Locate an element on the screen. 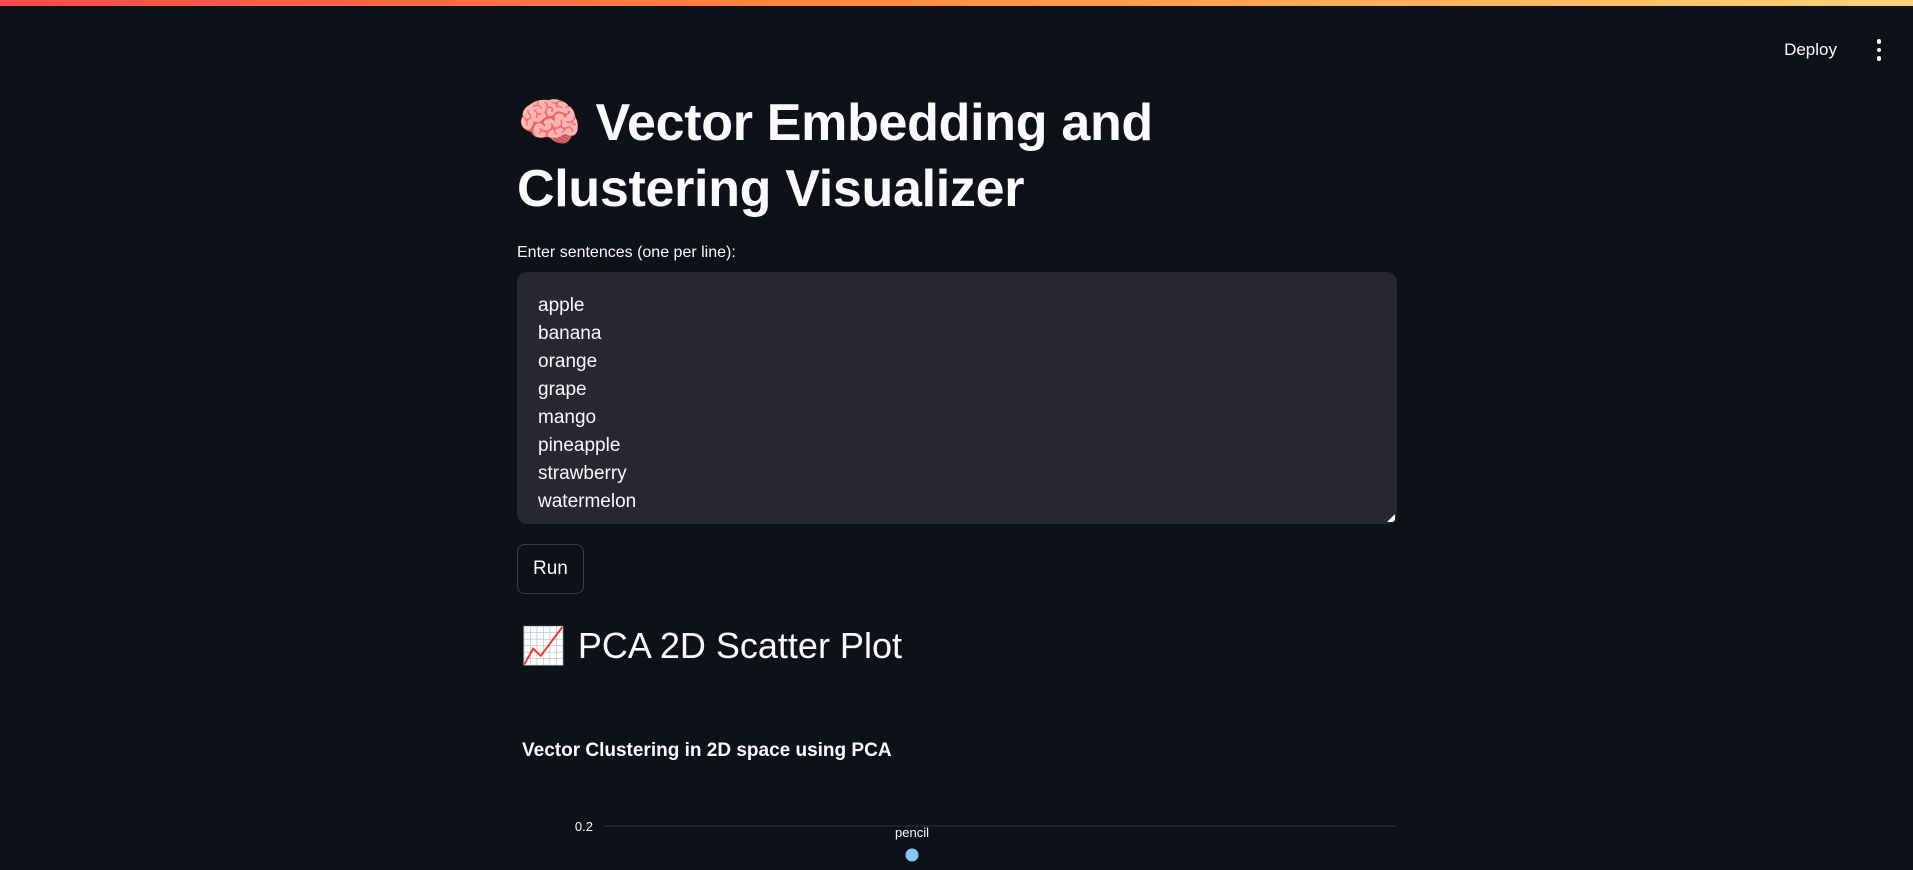 Image resolution: width=1913 pixels, height=870 pixels. textarea-line: pineapple is located at coordinates (579, 445).